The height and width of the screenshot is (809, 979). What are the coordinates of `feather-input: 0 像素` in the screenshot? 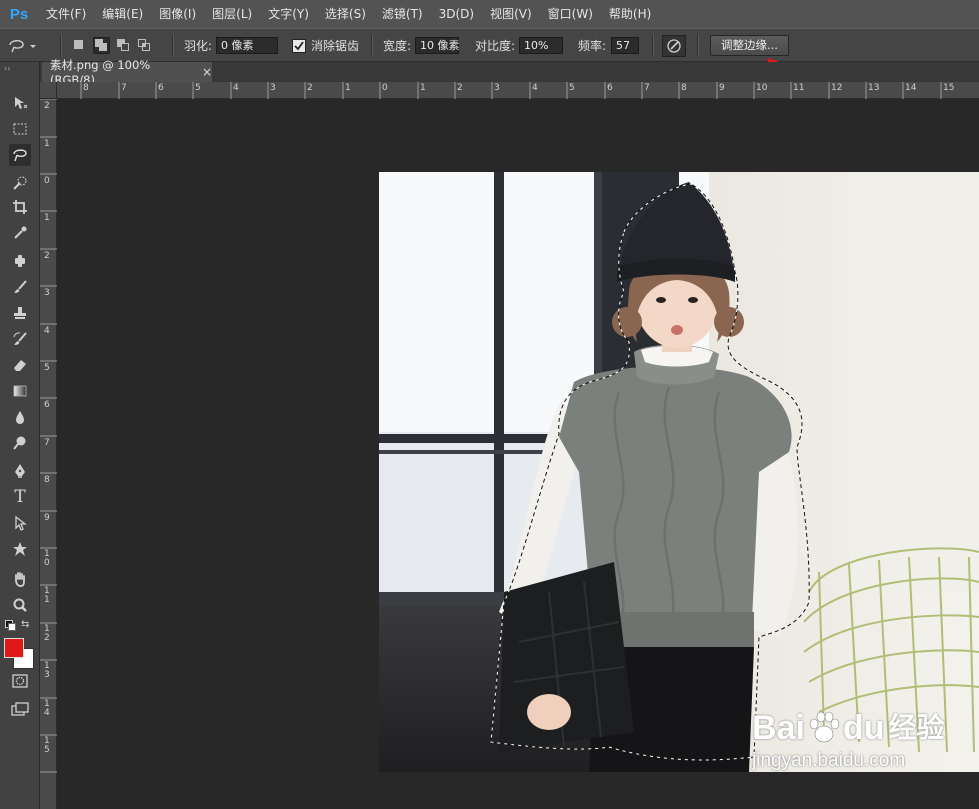 It's located at (247, 45).